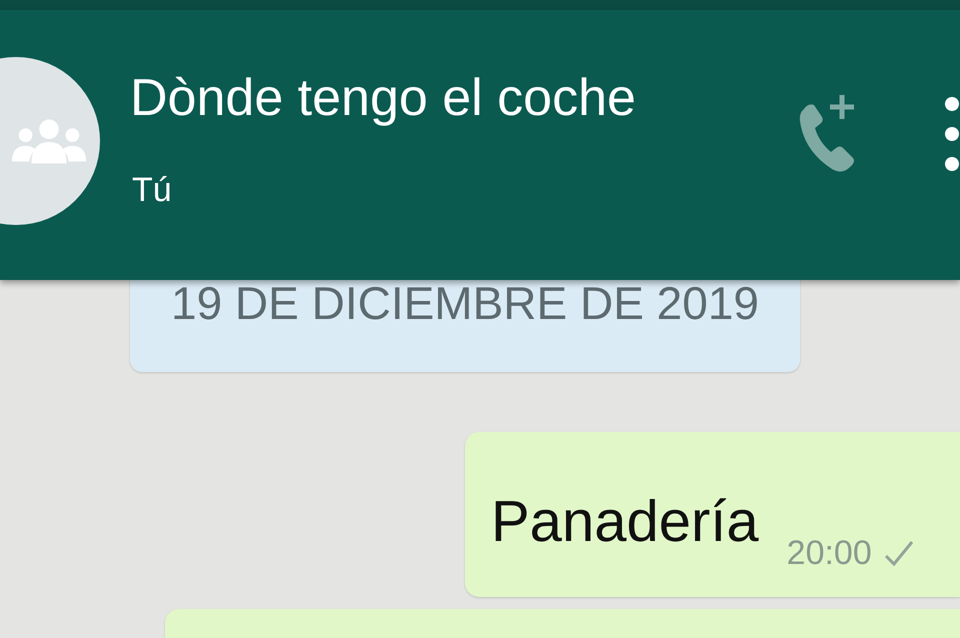 The image size is (960, 638). I want to click on more-options-button, so click(952, 134).